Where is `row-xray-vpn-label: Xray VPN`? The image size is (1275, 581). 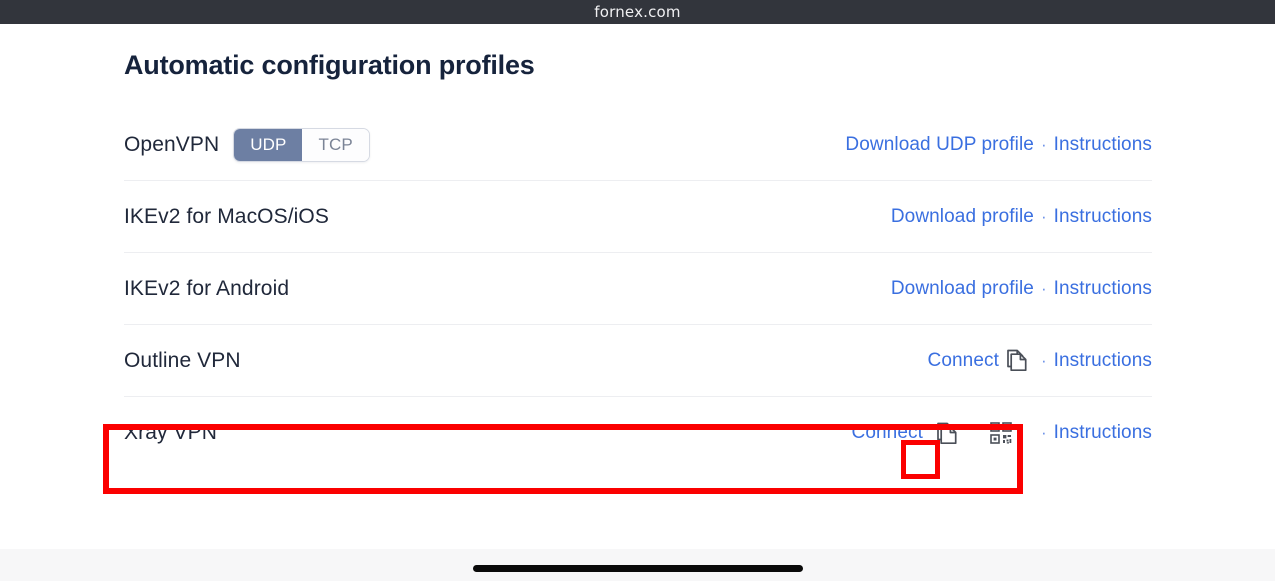
row-xray-vpn-label: Xray VPN is located at coordinates (170, 432).